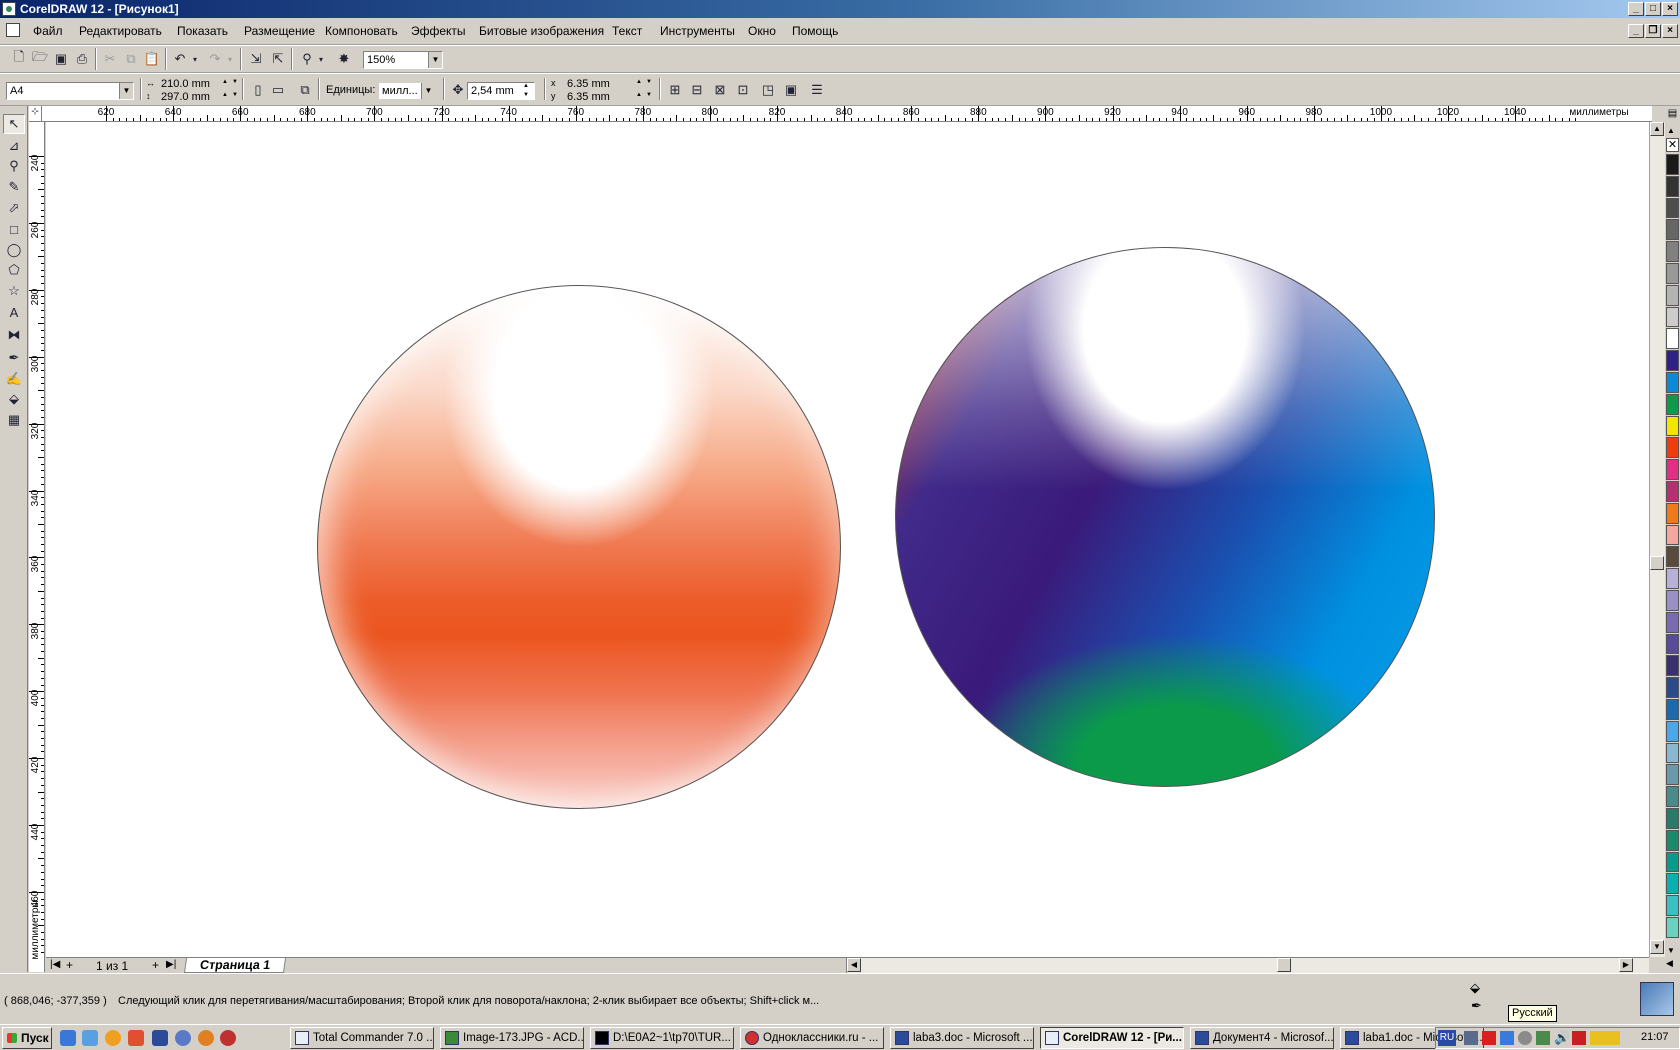  I want to click on corel-online-icon: ✸, so click(344, 59).